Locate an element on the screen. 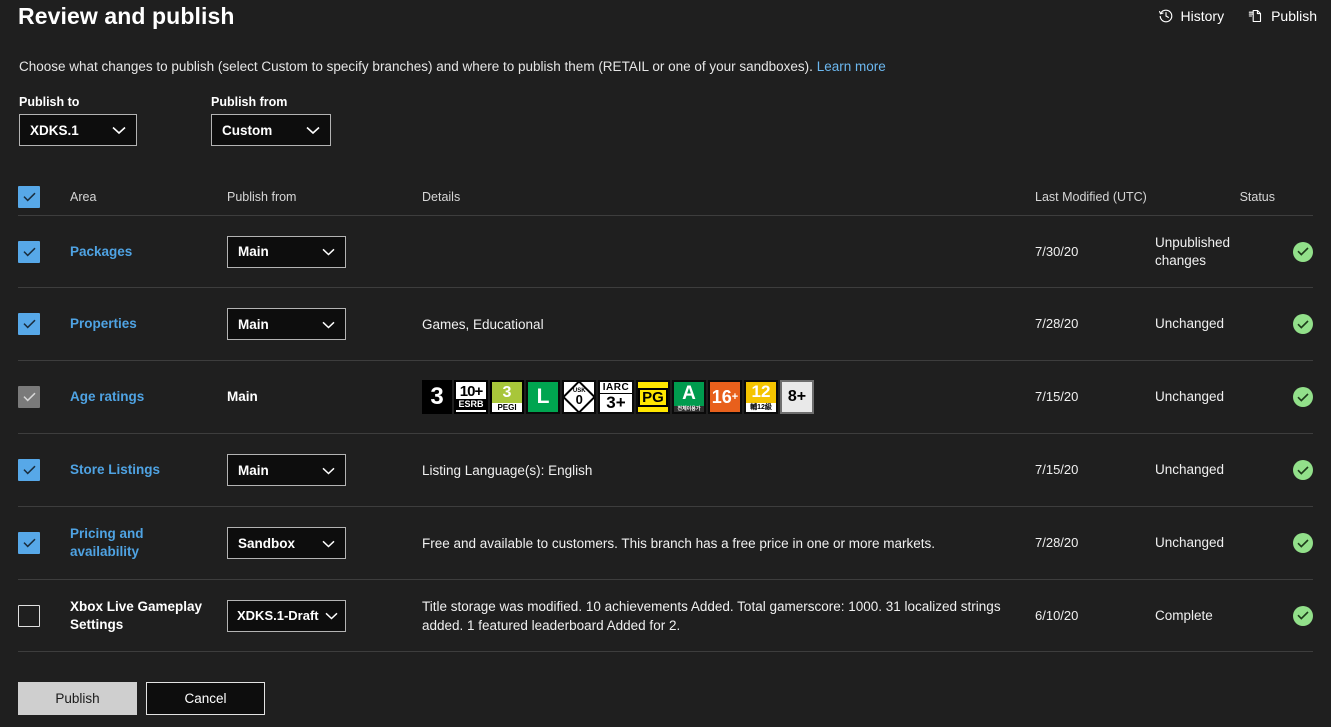 This screenshot has width=1331, height=727. badge-text: L is located at coordinates (543, 396).